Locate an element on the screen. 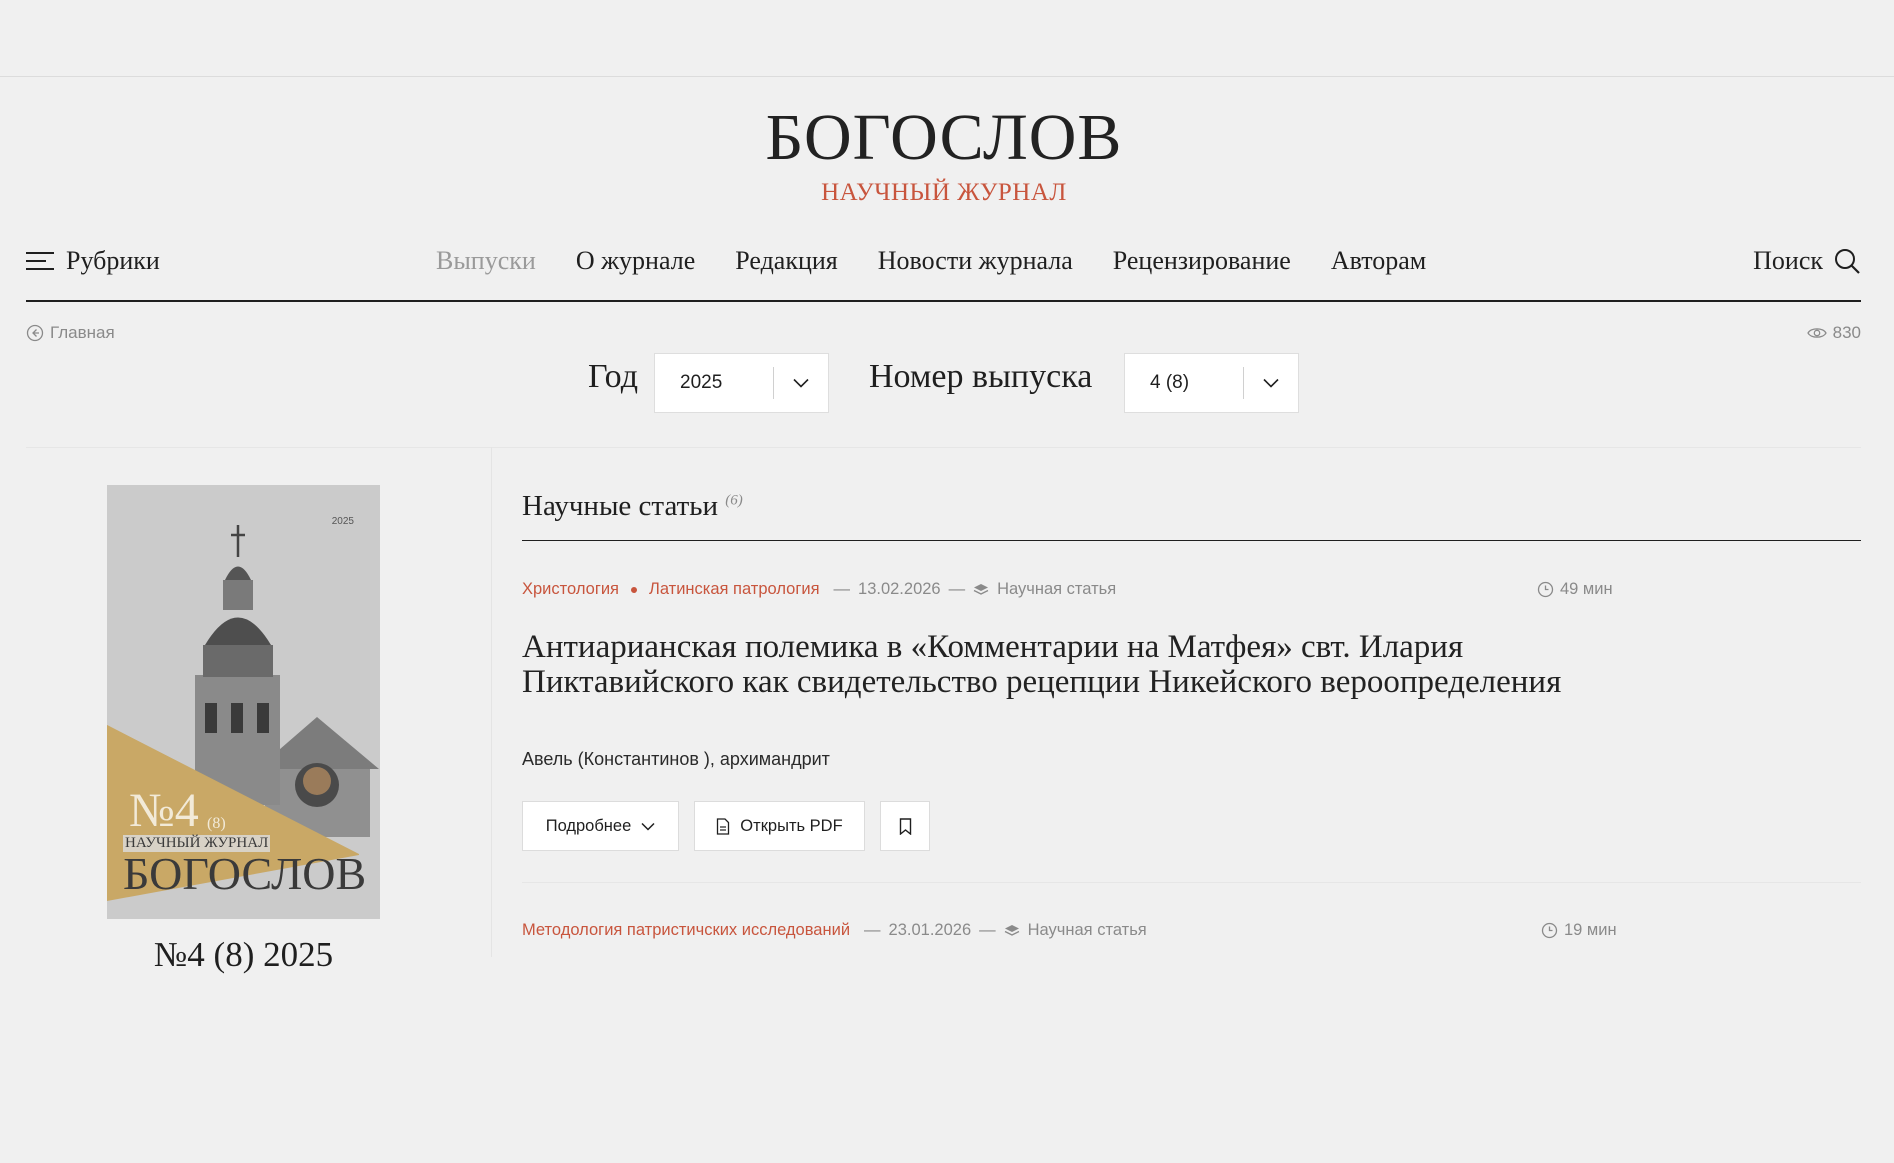 This screenshot has height=1163, width=1894. more-details-button: Подробнее is located at coordinates (600, 826).